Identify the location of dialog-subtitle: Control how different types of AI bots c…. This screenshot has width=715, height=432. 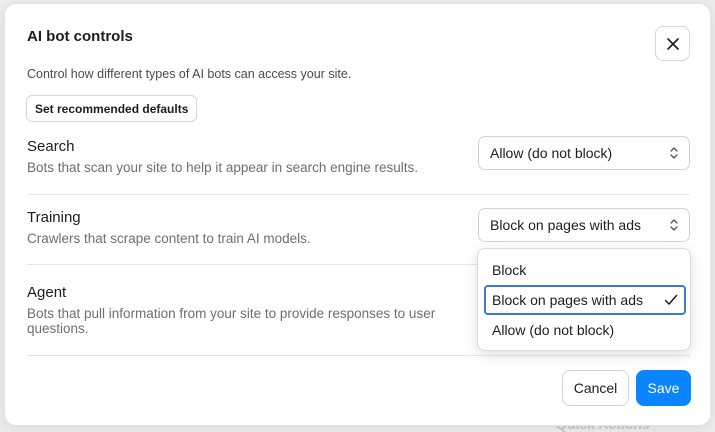
(189, 74).